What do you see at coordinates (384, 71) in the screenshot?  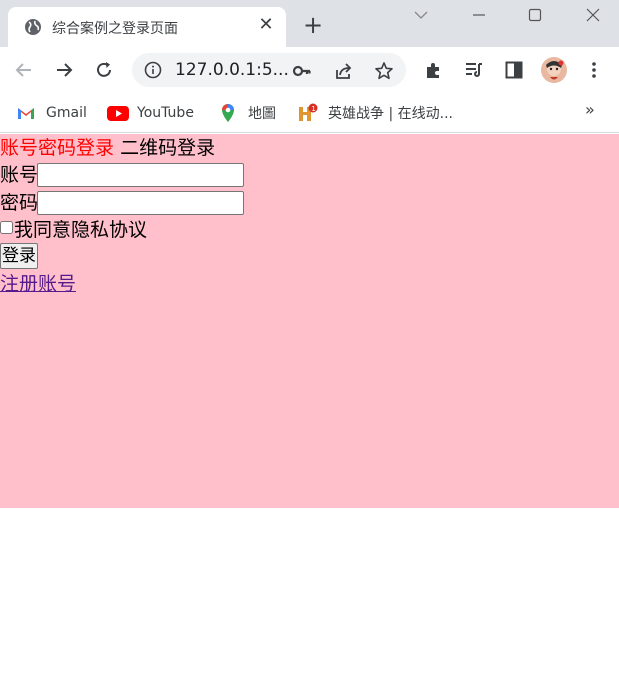 I see `star-icon` at bounding box center [384, 71].